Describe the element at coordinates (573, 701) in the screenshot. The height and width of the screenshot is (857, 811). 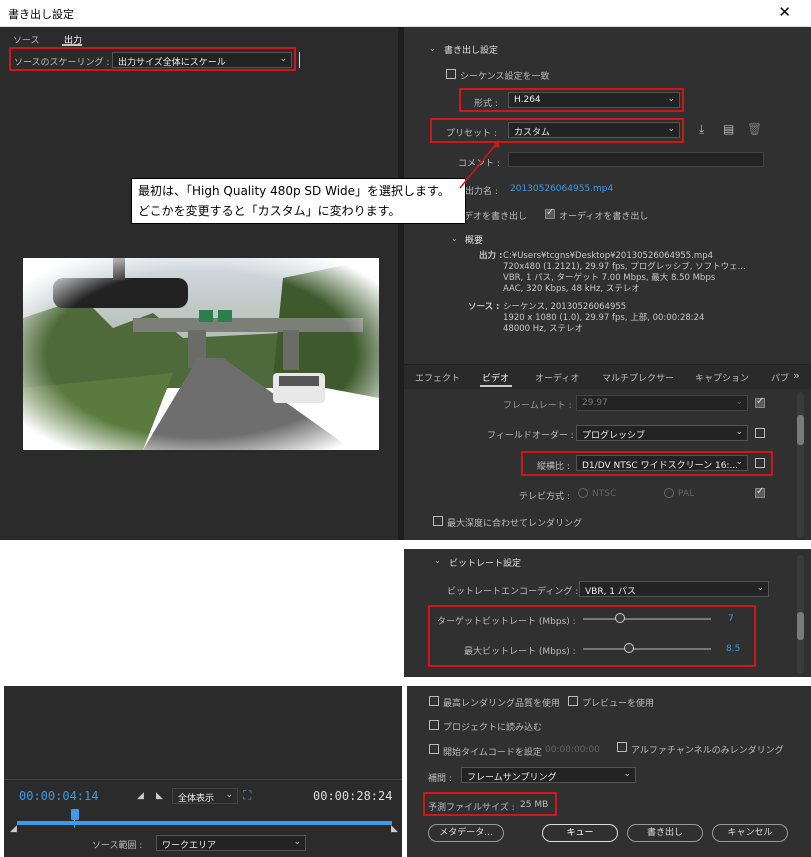
I see `use-preview-checkbox` at that location.